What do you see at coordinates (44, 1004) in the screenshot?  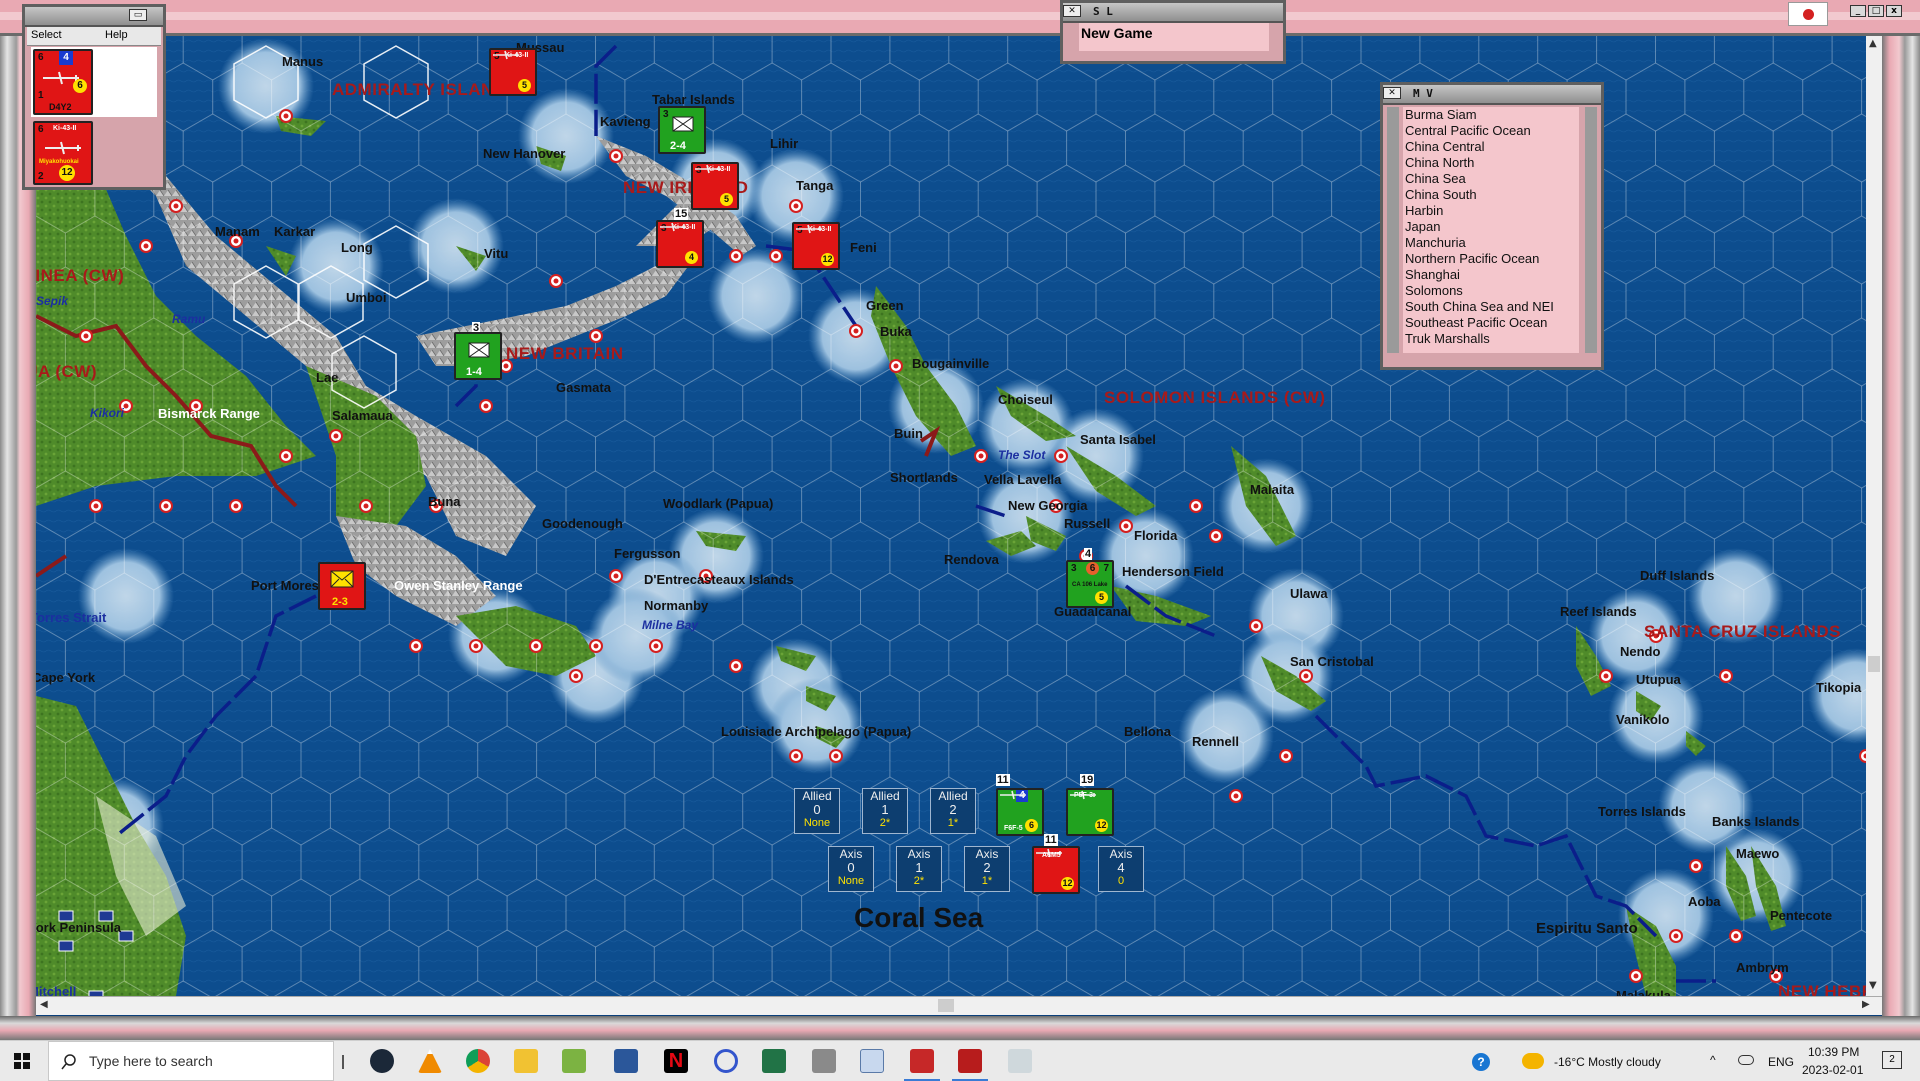 I see `scroll-left-icon: ◀` at bounding box center [44, 1004].